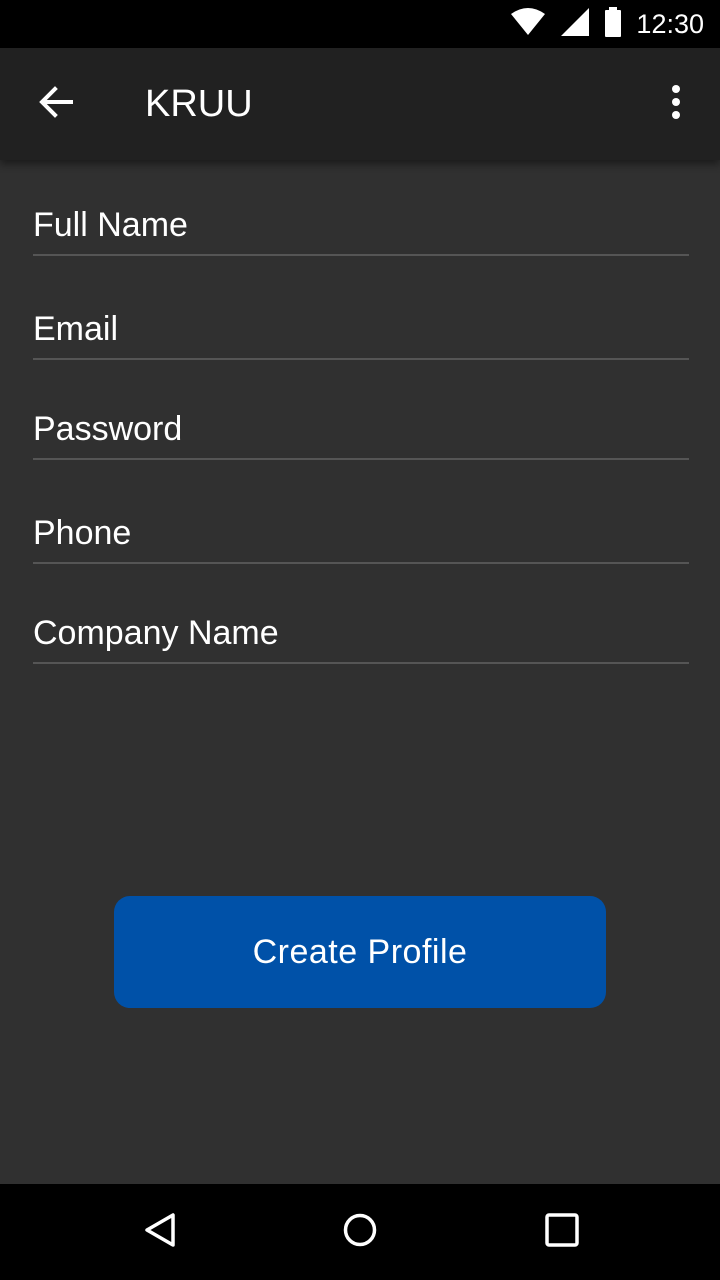  I want to click on create-profile-button: Create Profile, so click(360, 952).